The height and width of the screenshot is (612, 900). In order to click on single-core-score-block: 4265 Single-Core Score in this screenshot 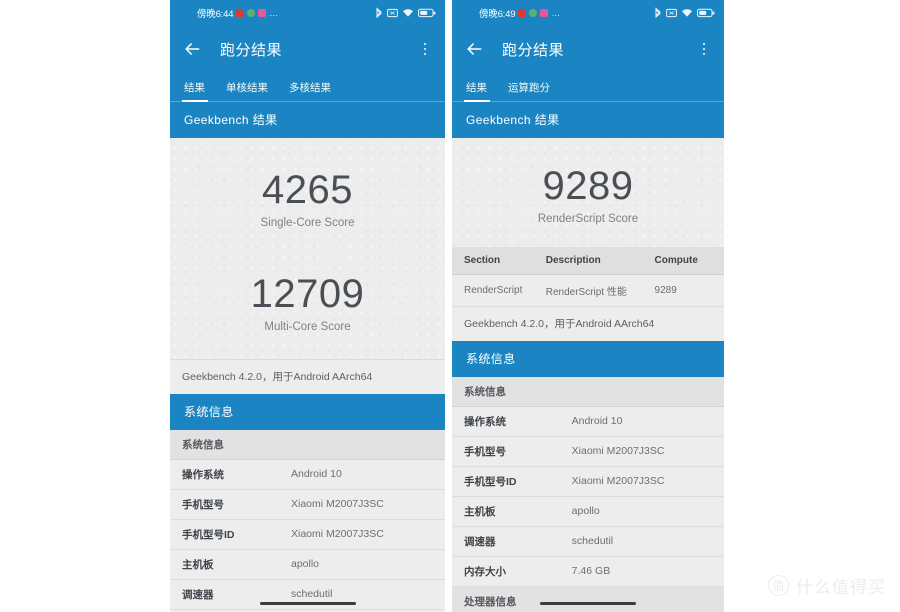, I will do `click(307, 183)`.